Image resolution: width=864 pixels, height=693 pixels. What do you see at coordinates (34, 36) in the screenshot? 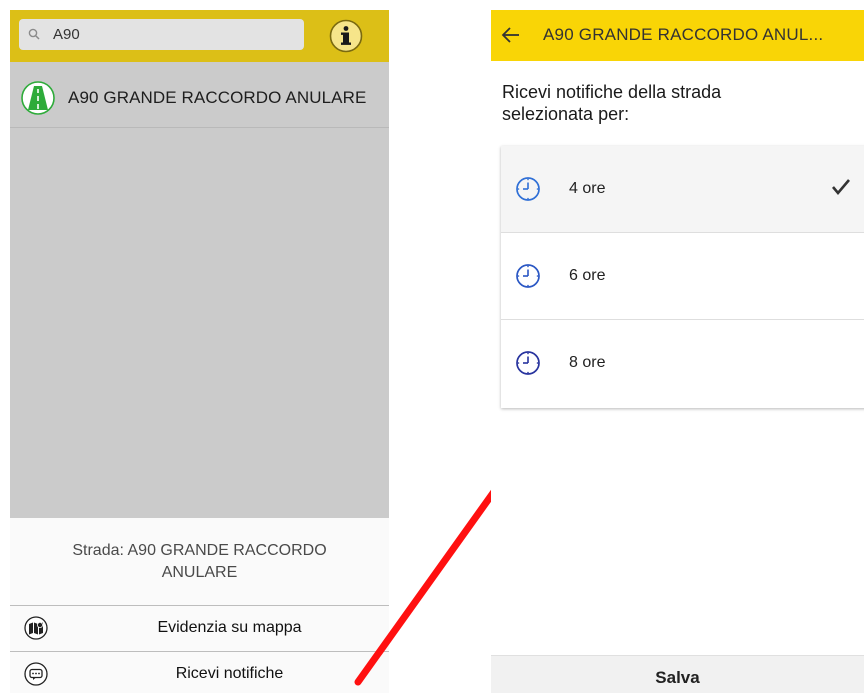
I see `search-icon` at bounding box center [34, 36].